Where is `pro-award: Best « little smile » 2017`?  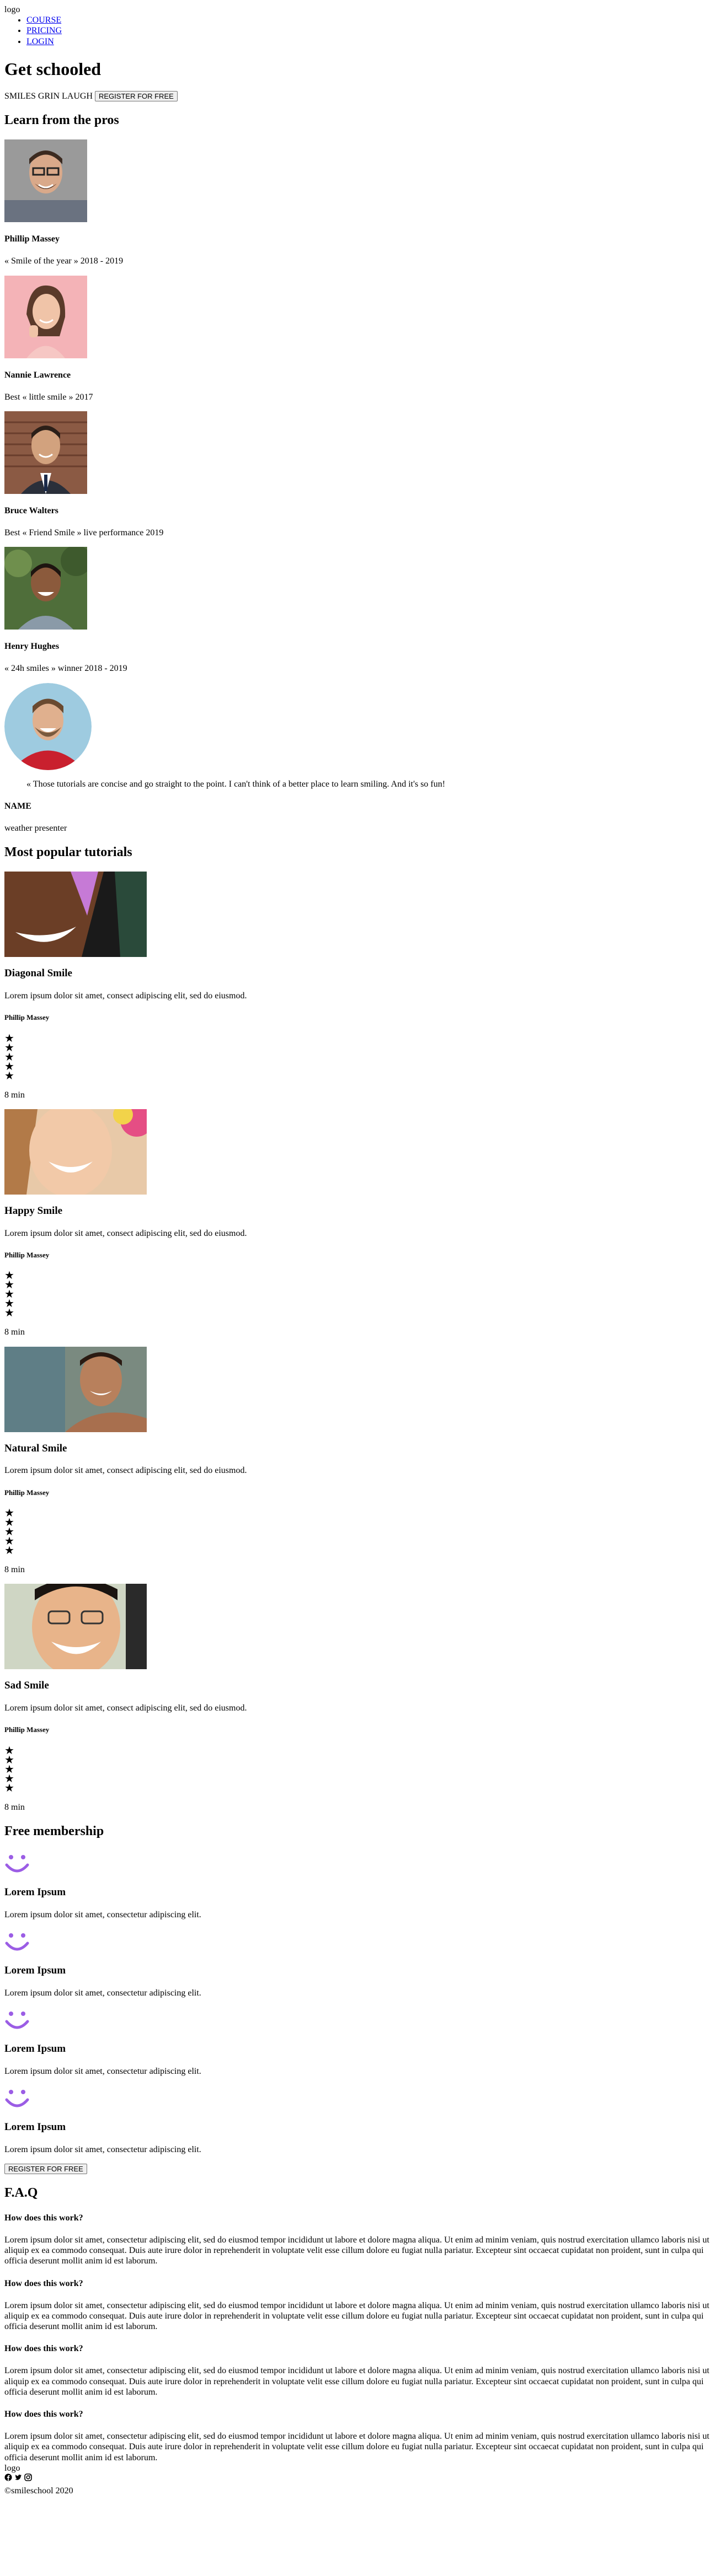
pro-award: Best « little smile » 2017 is located at coordinates (48, 397).